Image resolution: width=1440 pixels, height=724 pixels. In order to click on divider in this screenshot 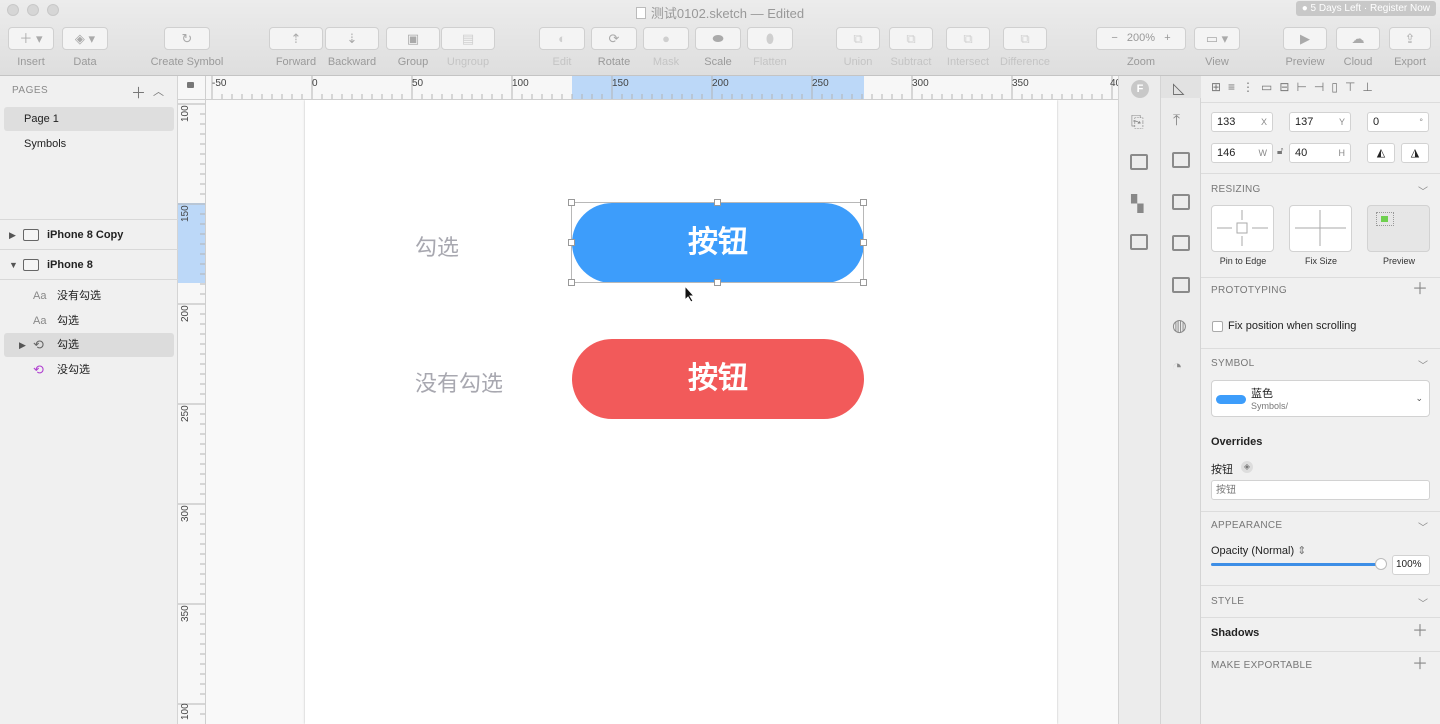, I will do `click(1320, 173)`.